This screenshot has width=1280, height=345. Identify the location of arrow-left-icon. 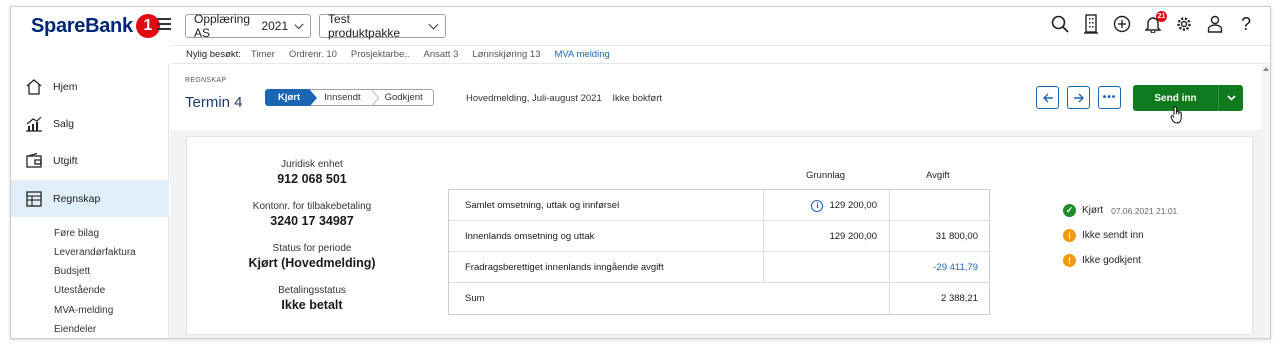
(1047, 97).